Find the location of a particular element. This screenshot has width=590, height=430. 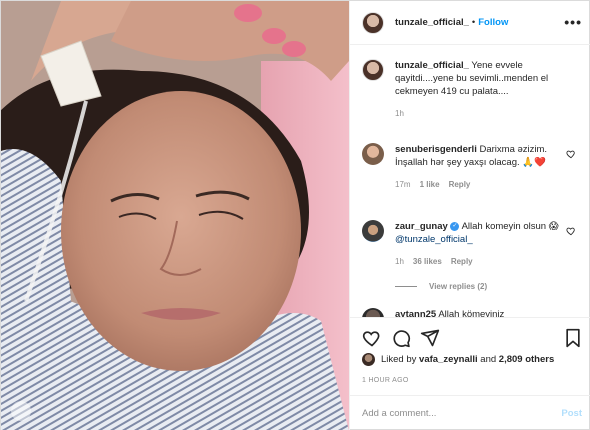

comment-likes-link: 36 likes is located at coordinates (427, 261).